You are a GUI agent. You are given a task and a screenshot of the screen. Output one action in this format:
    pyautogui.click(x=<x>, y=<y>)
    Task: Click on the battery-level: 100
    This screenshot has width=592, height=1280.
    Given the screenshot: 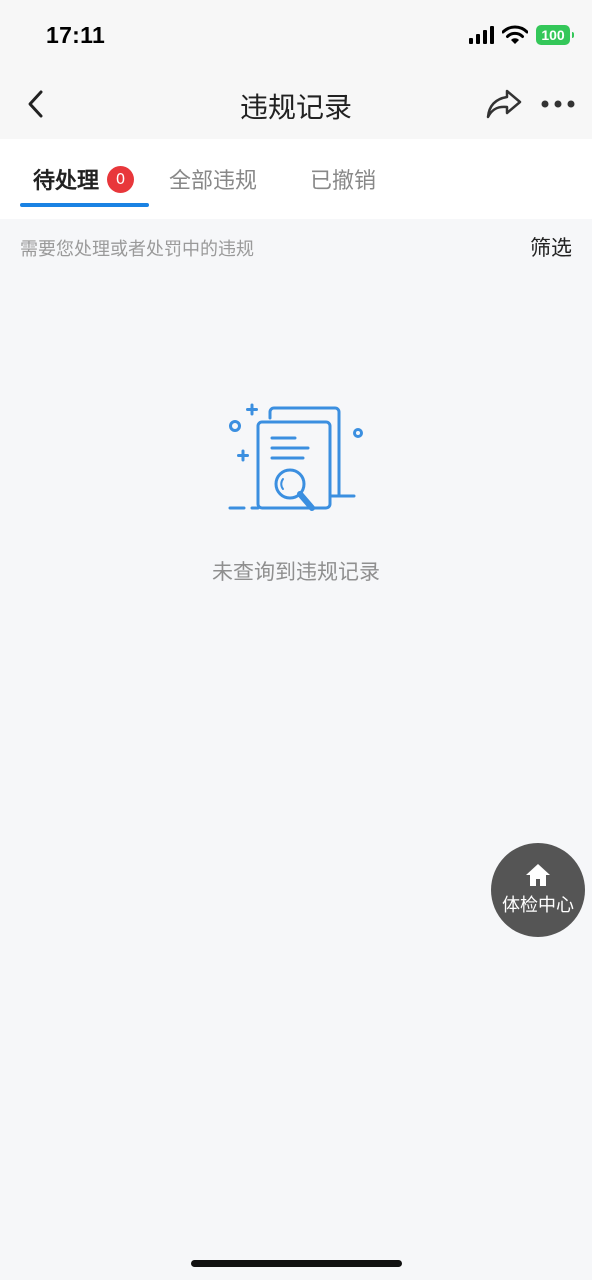 What is the action you would take?
    pyautogui.click(x=553, y=35)
    